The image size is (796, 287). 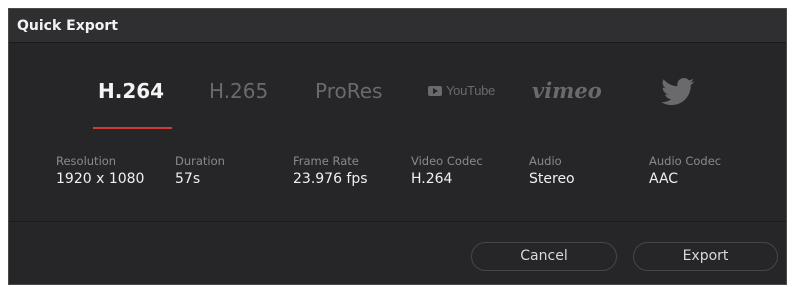 I want to click on resolution-label: Resolution, so click(x=86, y=161).